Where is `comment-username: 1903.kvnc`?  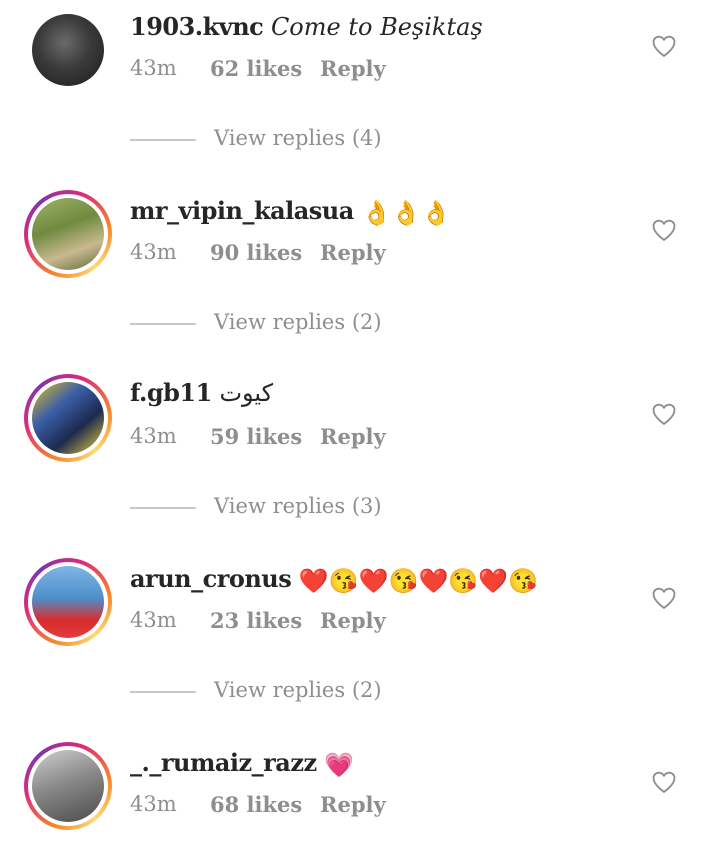
comment-username: 1903.kvnc is located at coordinates (197, 26).